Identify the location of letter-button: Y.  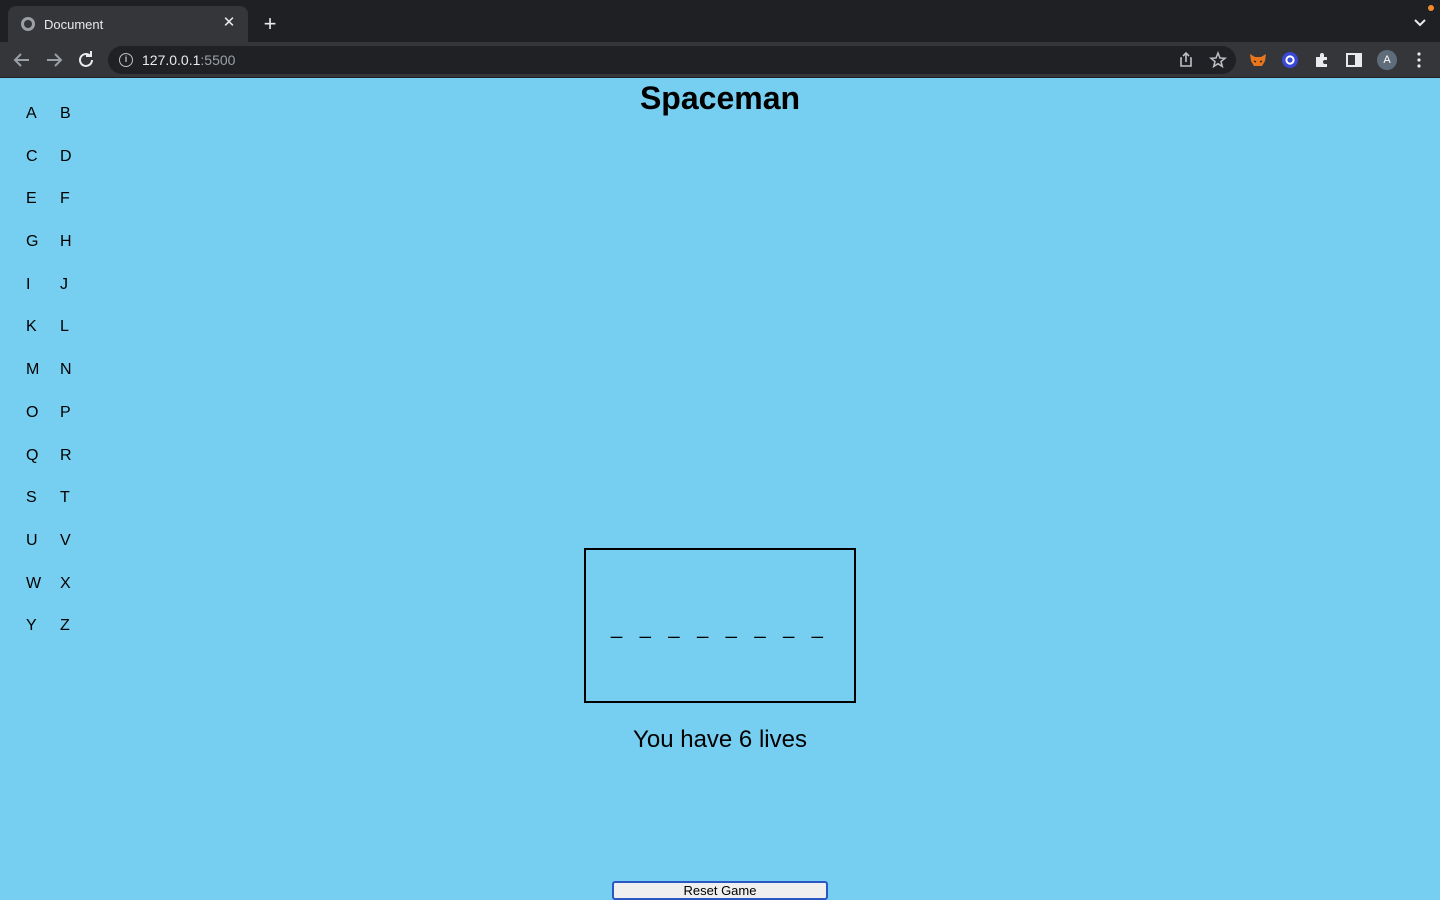
(35, 633).